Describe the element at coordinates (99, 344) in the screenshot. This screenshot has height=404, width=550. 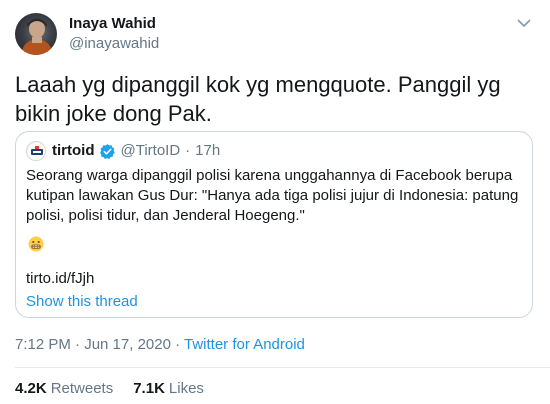
I see `tweet-timestamp: 7:12 PM · Jun 17, 2020 ·` at that location.